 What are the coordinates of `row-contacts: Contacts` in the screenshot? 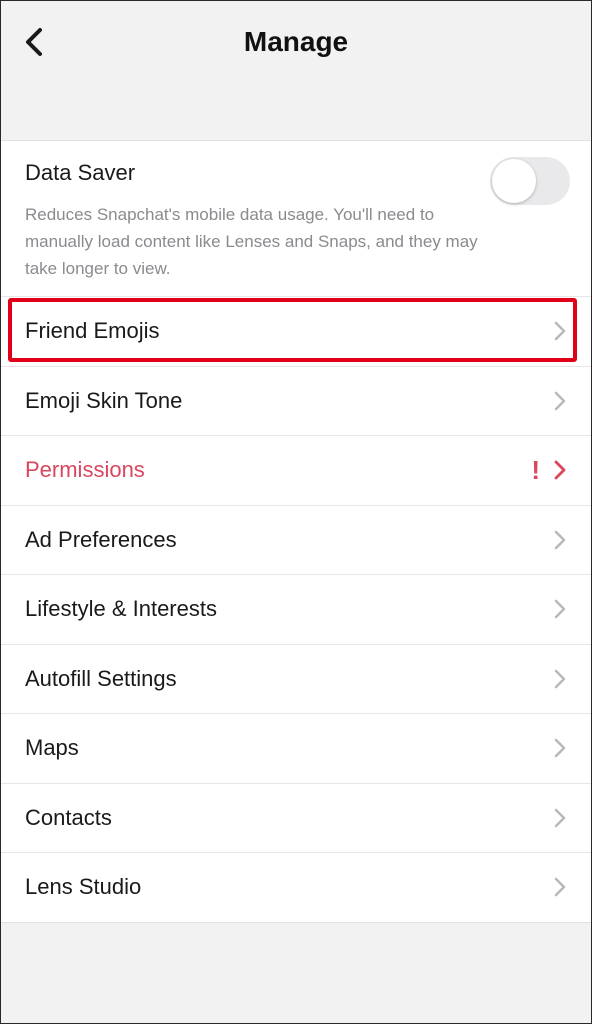 It's located at (296, 818).